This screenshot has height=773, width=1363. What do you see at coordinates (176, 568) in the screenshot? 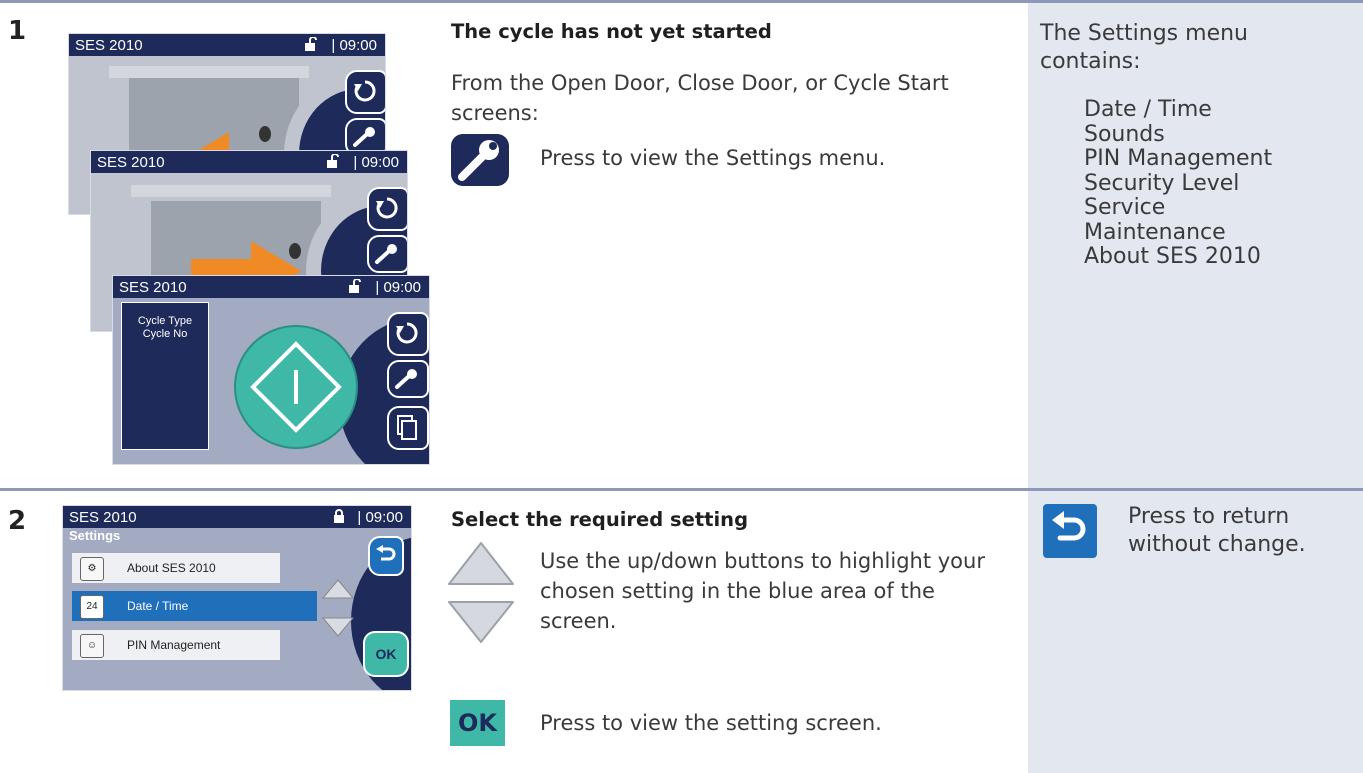
I see `settings-row-about: ⚙ About SES 2010` at bounding box center [176, 568].